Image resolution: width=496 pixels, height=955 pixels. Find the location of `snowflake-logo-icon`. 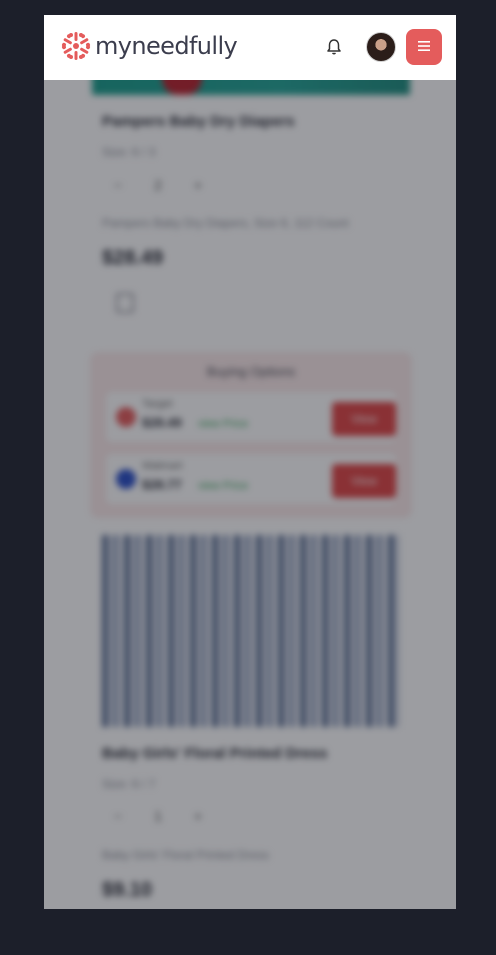

snowflake-logo-icon is located at coordinates (76, 46).